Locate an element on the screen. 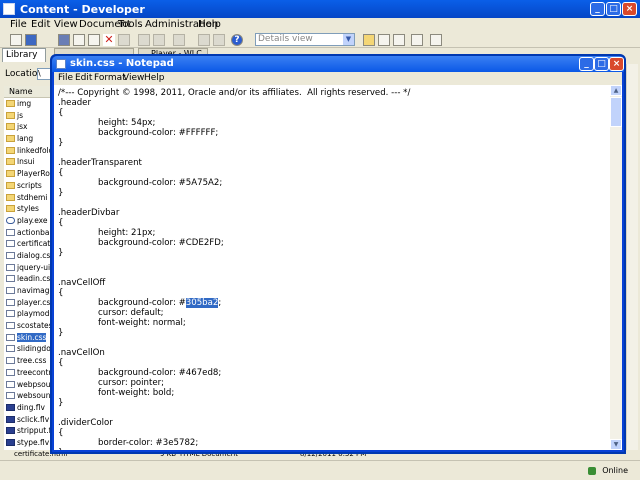  column-header-name: Name is located at coordinates (28, 92).